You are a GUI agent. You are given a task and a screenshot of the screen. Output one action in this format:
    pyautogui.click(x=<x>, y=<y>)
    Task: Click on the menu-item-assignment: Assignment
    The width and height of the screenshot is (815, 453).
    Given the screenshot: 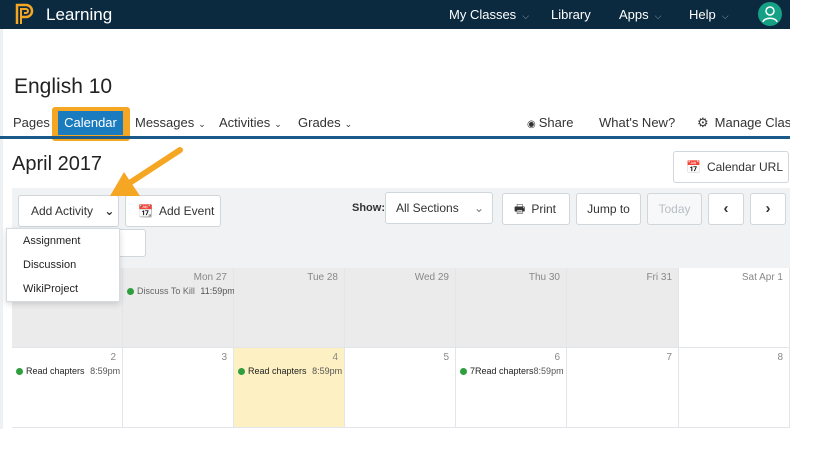 What is the action you would take?
    pyautogui.click(x=51, y=241)
    